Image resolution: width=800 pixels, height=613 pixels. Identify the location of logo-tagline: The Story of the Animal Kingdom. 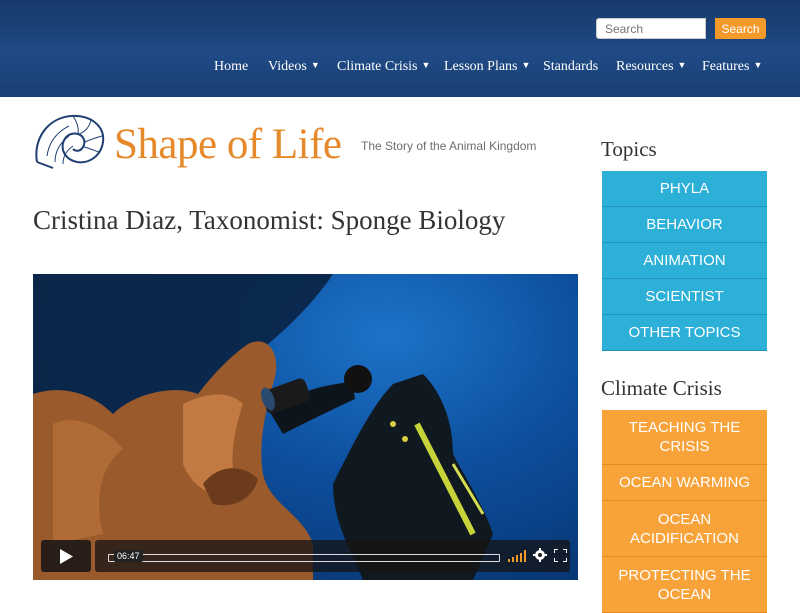
(449, 146).